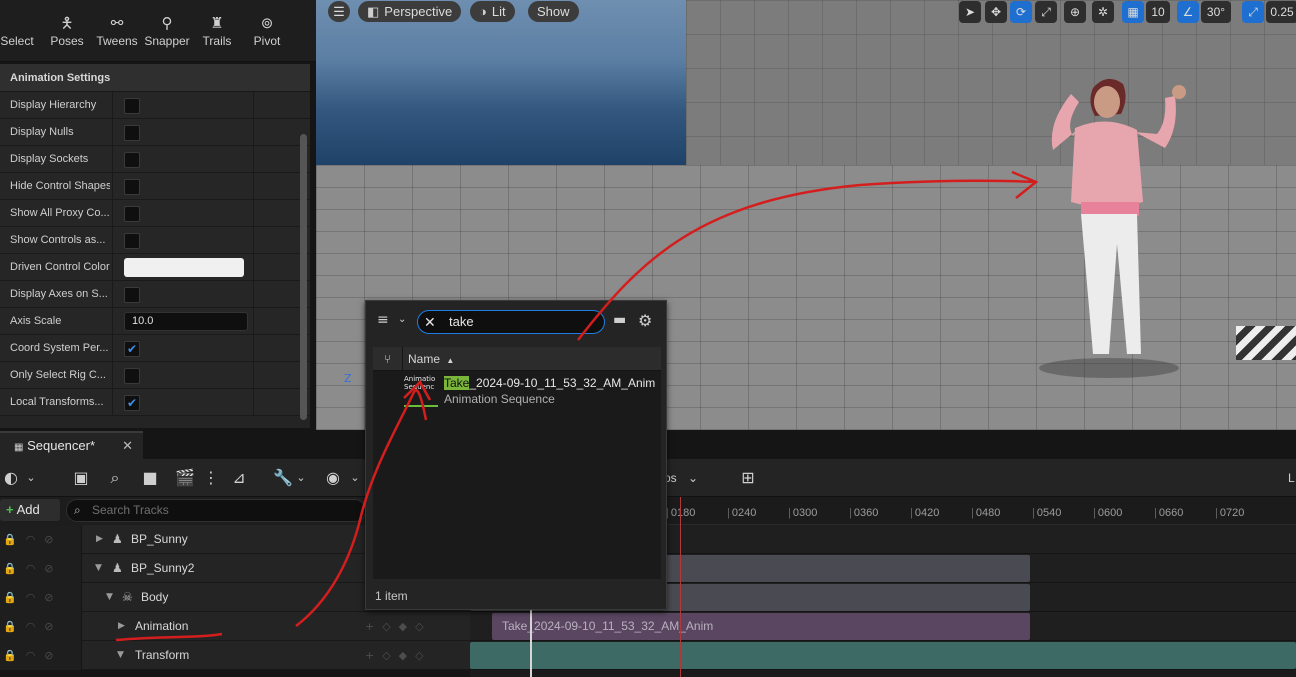 The height and width of the screenshot is (677, 1296). What do you see at coordinates (67, 31) in the screenshot?
I see `poses-button: 🯅 Poses` at bounding box center [67, 31].